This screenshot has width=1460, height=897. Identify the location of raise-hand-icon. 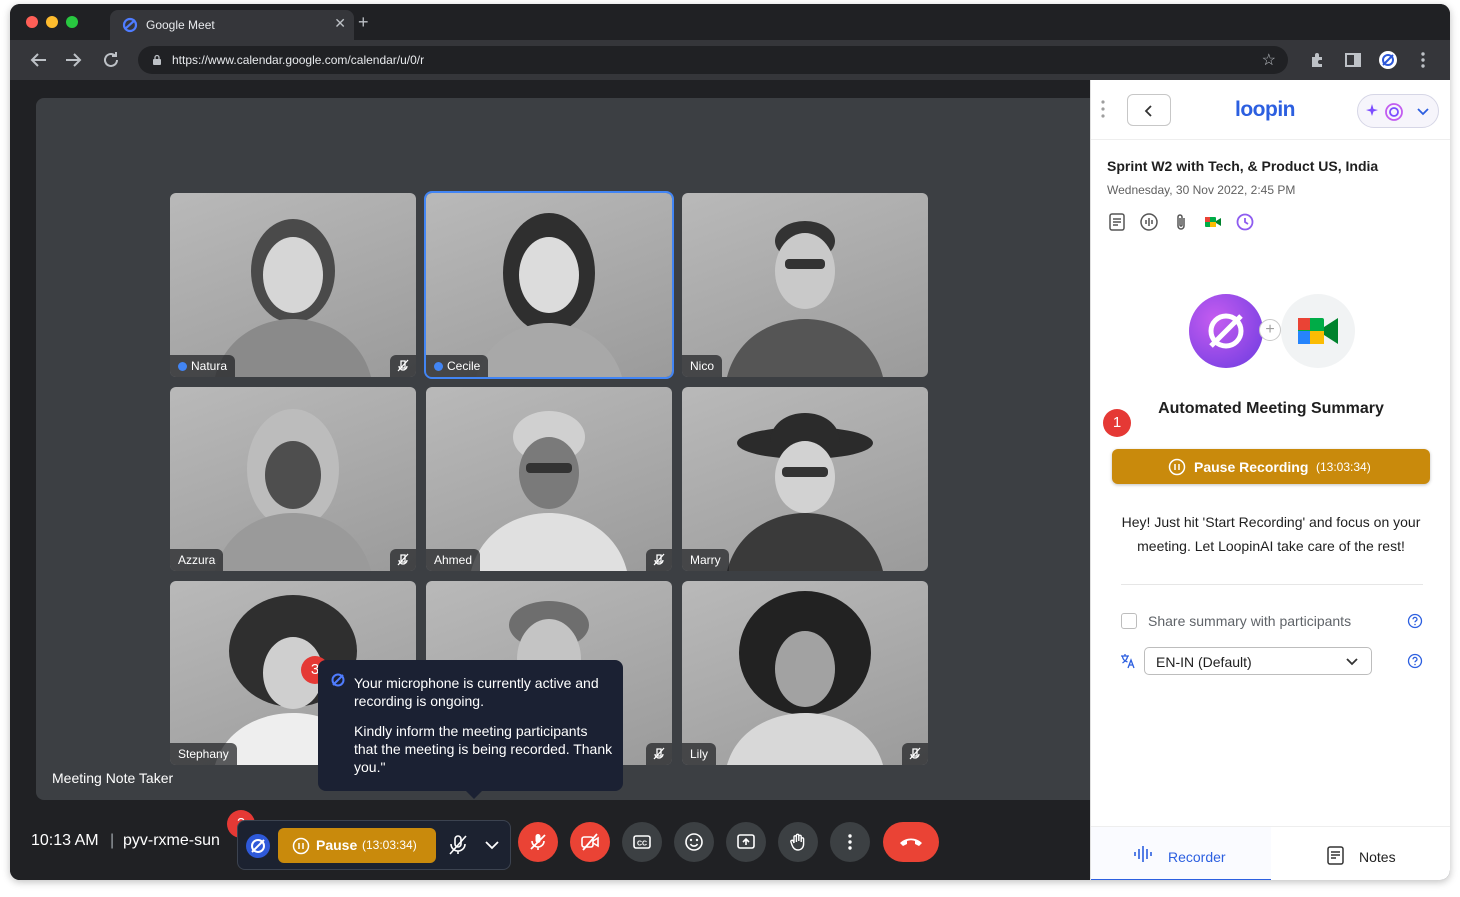
(797, 842).